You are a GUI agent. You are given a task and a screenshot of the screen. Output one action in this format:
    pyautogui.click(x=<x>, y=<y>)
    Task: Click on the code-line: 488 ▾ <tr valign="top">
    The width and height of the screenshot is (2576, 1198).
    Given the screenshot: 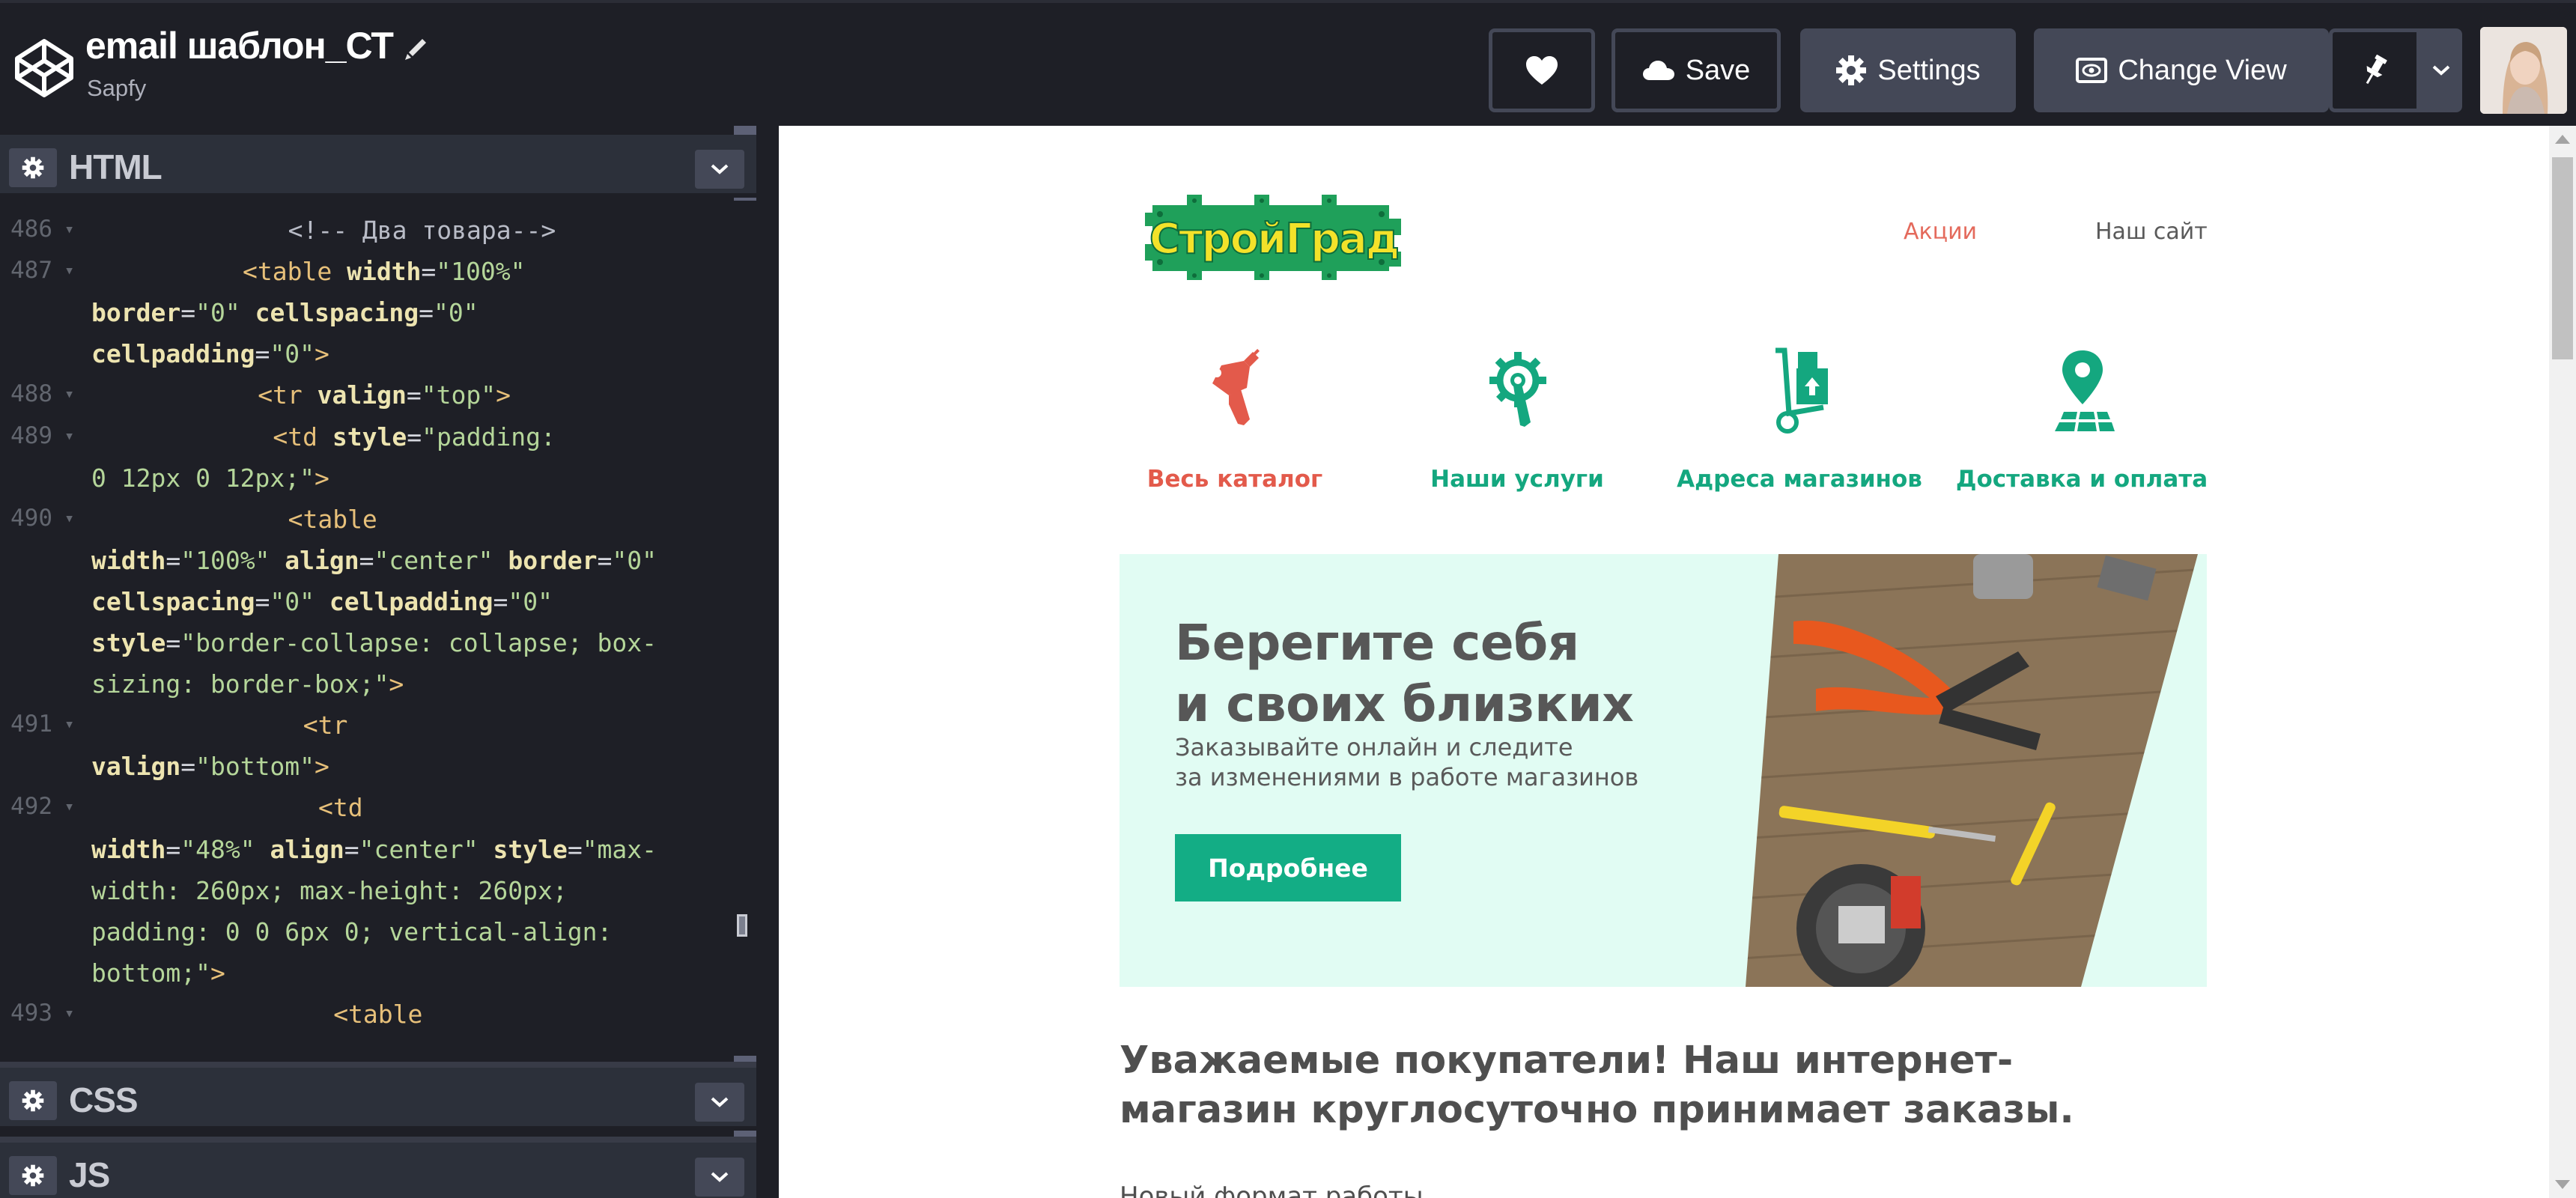 What is the action you would take?
    pyautogui.click(x=378, y=401)
    